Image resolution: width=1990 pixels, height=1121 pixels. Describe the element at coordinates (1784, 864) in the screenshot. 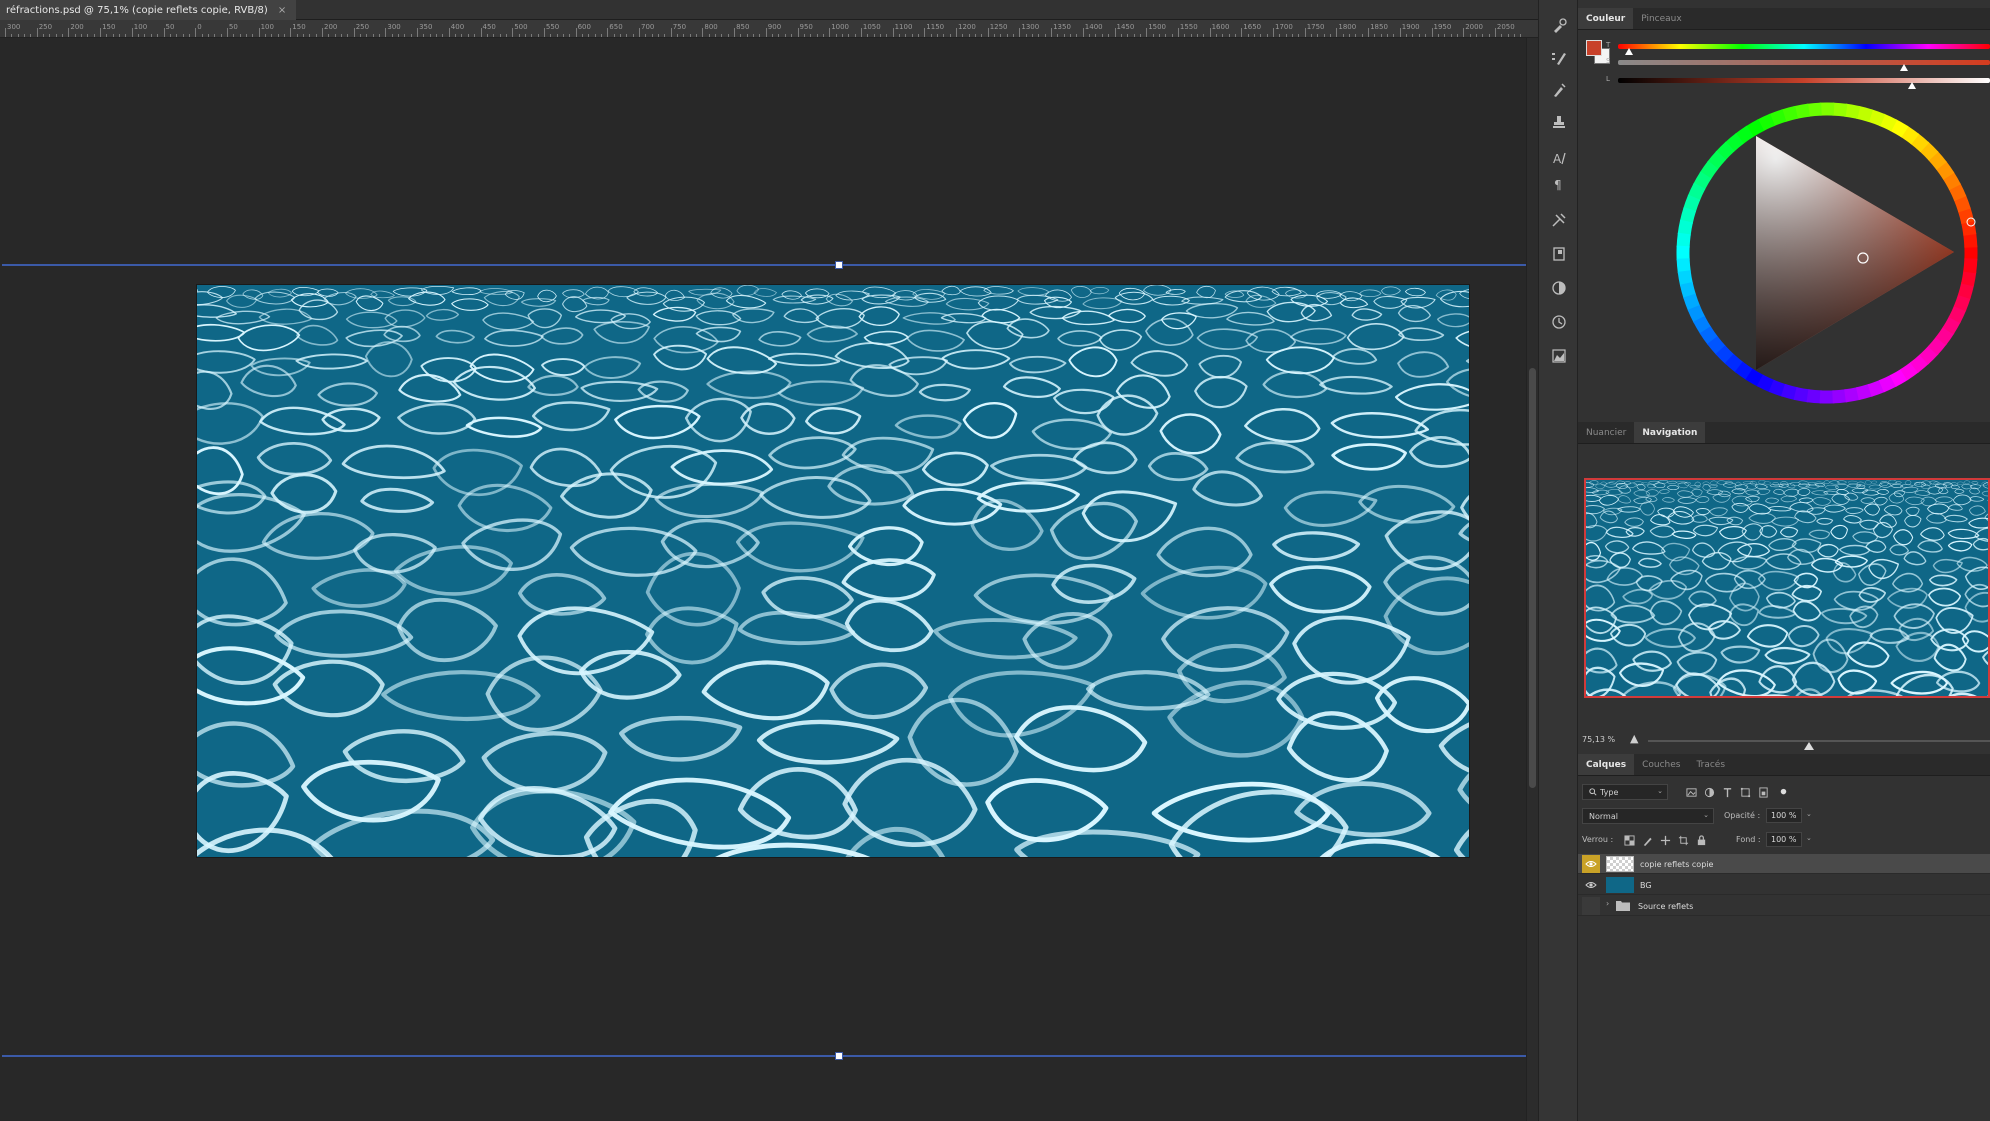

I see `layer-row-copie-reflets-copie: copie reflets copie` at that location.